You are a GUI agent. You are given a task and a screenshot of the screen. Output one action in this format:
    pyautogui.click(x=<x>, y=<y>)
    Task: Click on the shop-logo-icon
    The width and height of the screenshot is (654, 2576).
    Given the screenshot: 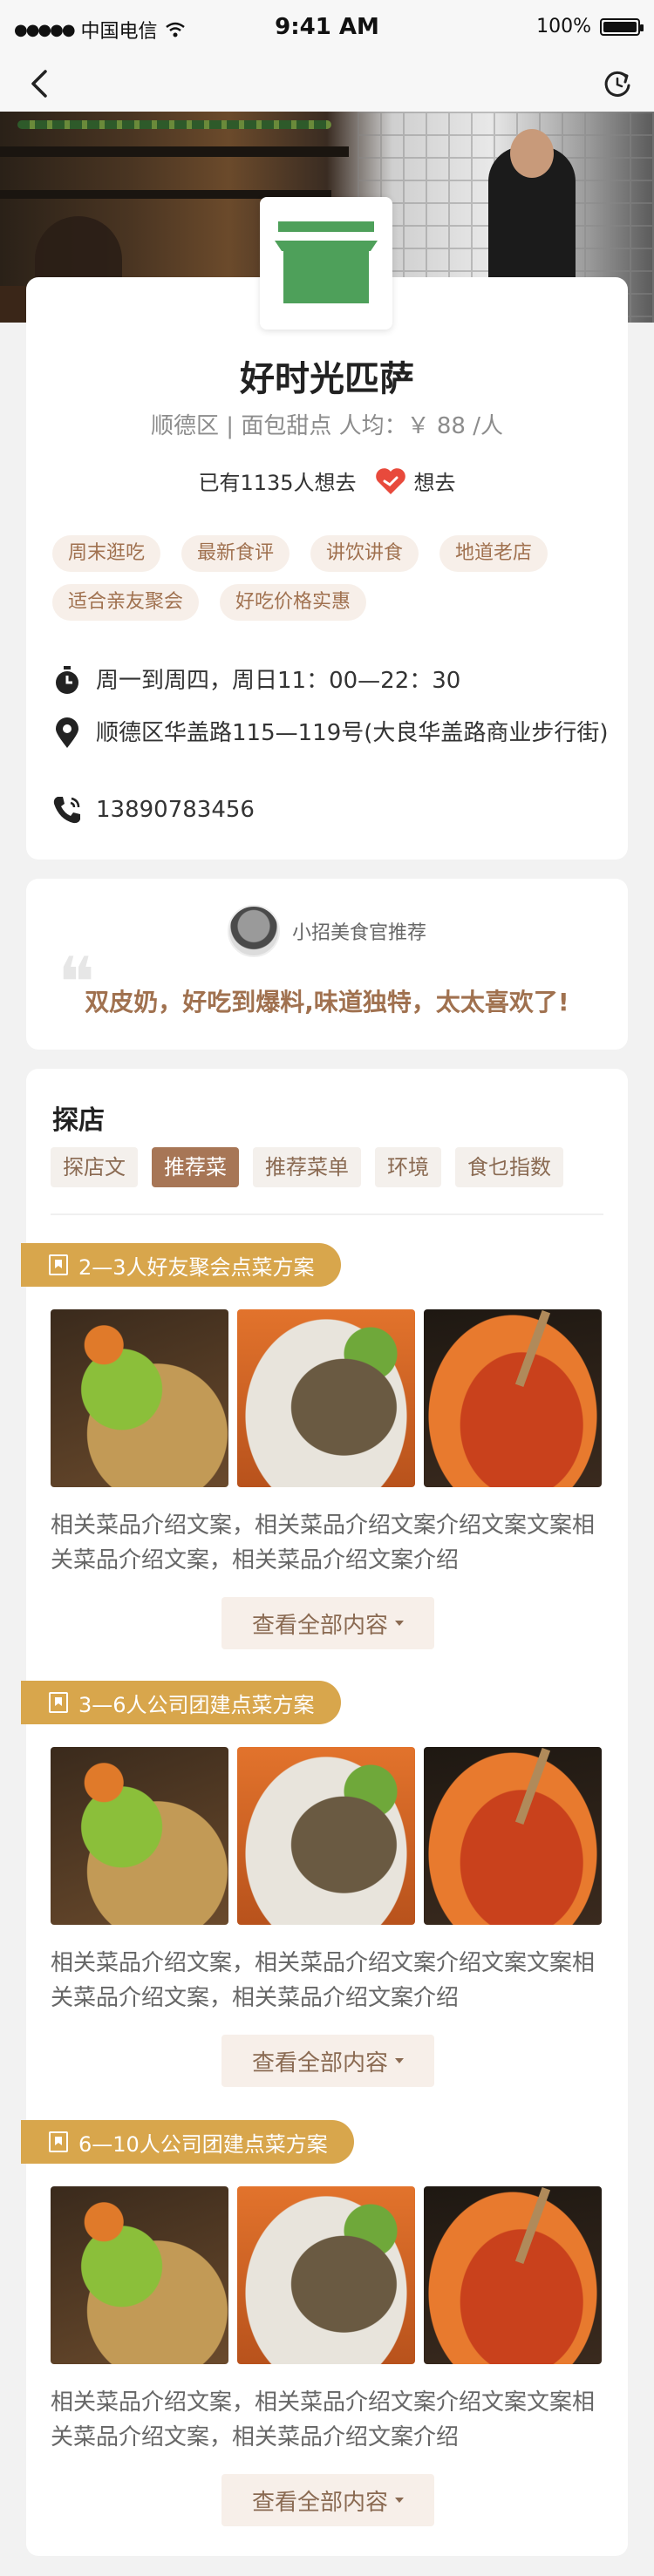 What is the action you would take?
    pyautogui.click(x=326, y=262)
    